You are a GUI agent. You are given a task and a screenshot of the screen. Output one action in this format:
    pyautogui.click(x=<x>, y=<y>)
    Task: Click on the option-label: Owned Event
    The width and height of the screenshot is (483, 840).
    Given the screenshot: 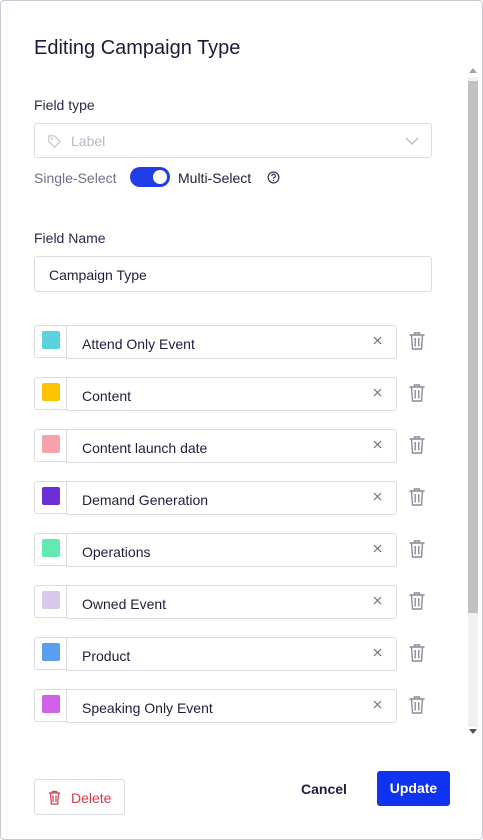 What is the action you would take?
    pyautogui.click(x=124, y=604)
    